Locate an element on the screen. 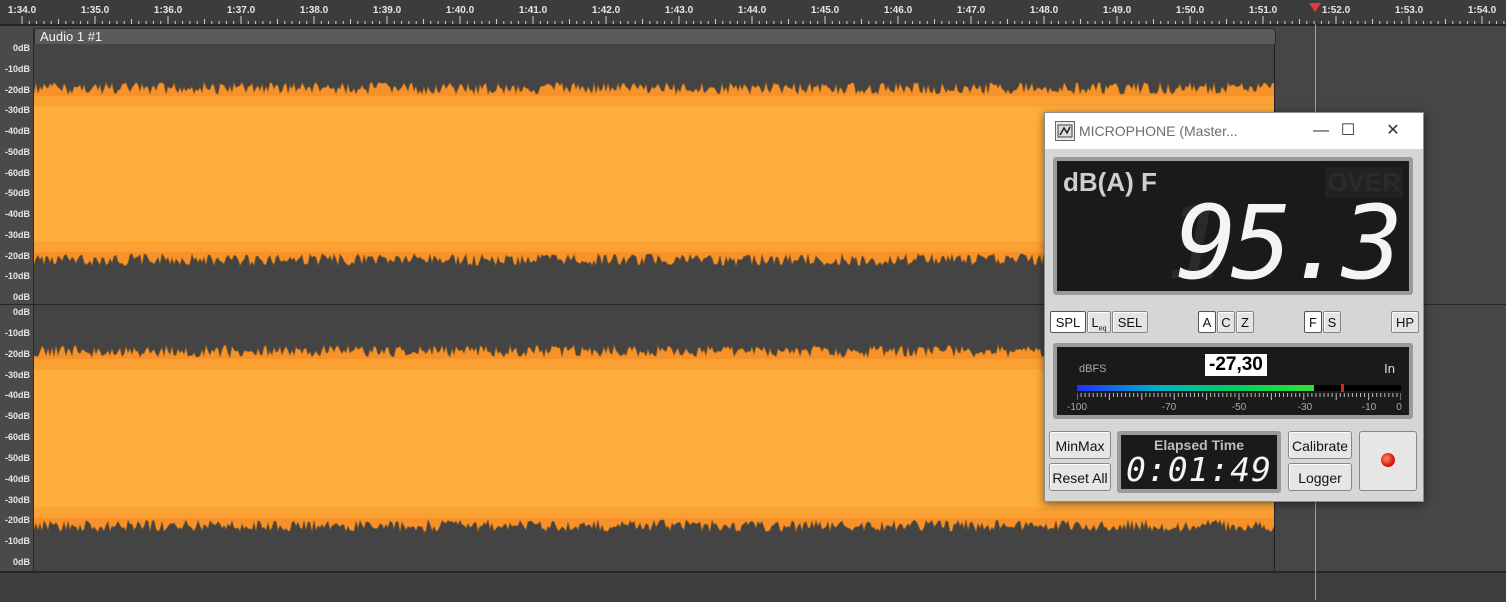 The width and height of the screenshot is (1506, 602). spl-value: 95.3 is located at coordinates (1289, 243).